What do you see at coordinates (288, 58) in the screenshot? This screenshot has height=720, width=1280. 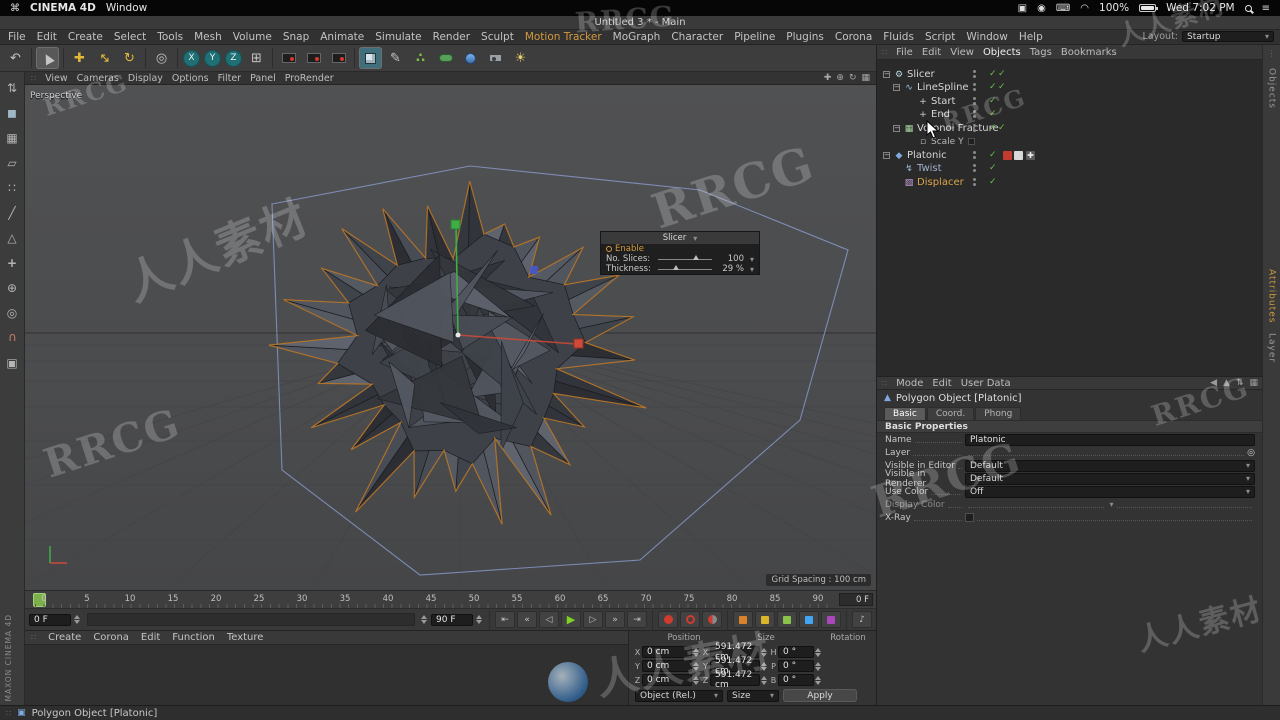 I see `render-view-button` at bounding box center [288, 58].